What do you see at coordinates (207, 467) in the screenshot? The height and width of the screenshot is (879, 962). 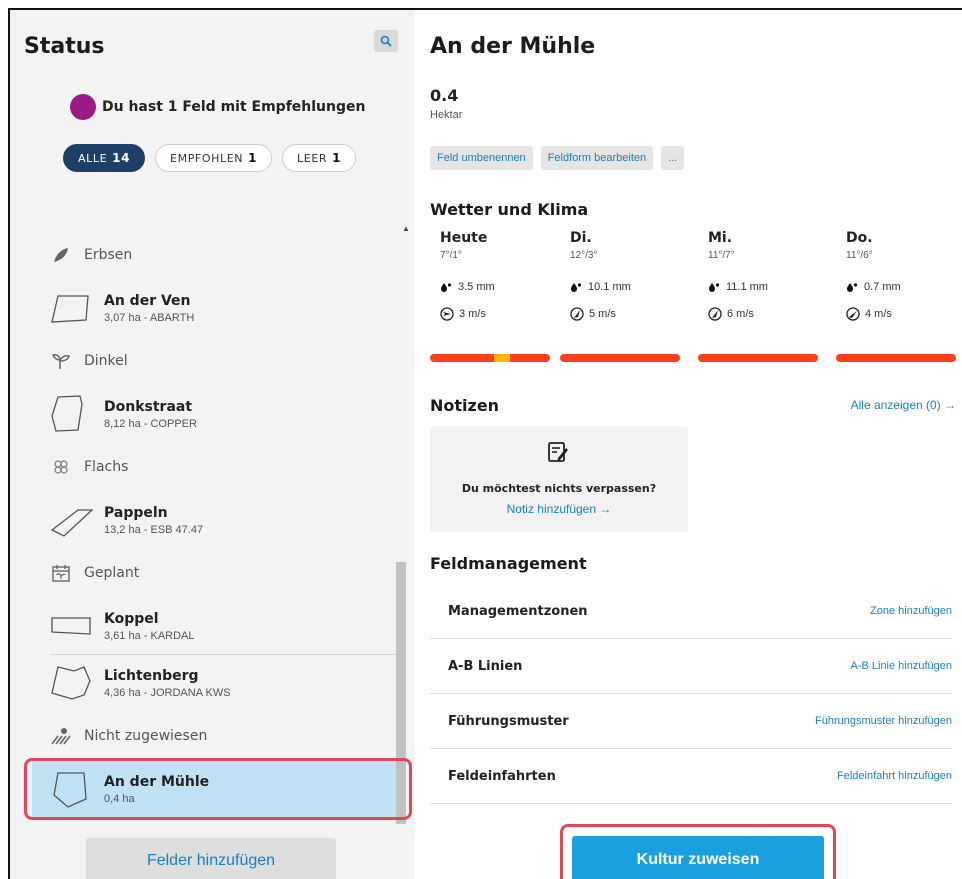 I see `category-flachs: Flachs` at bounding box center [207, 467].